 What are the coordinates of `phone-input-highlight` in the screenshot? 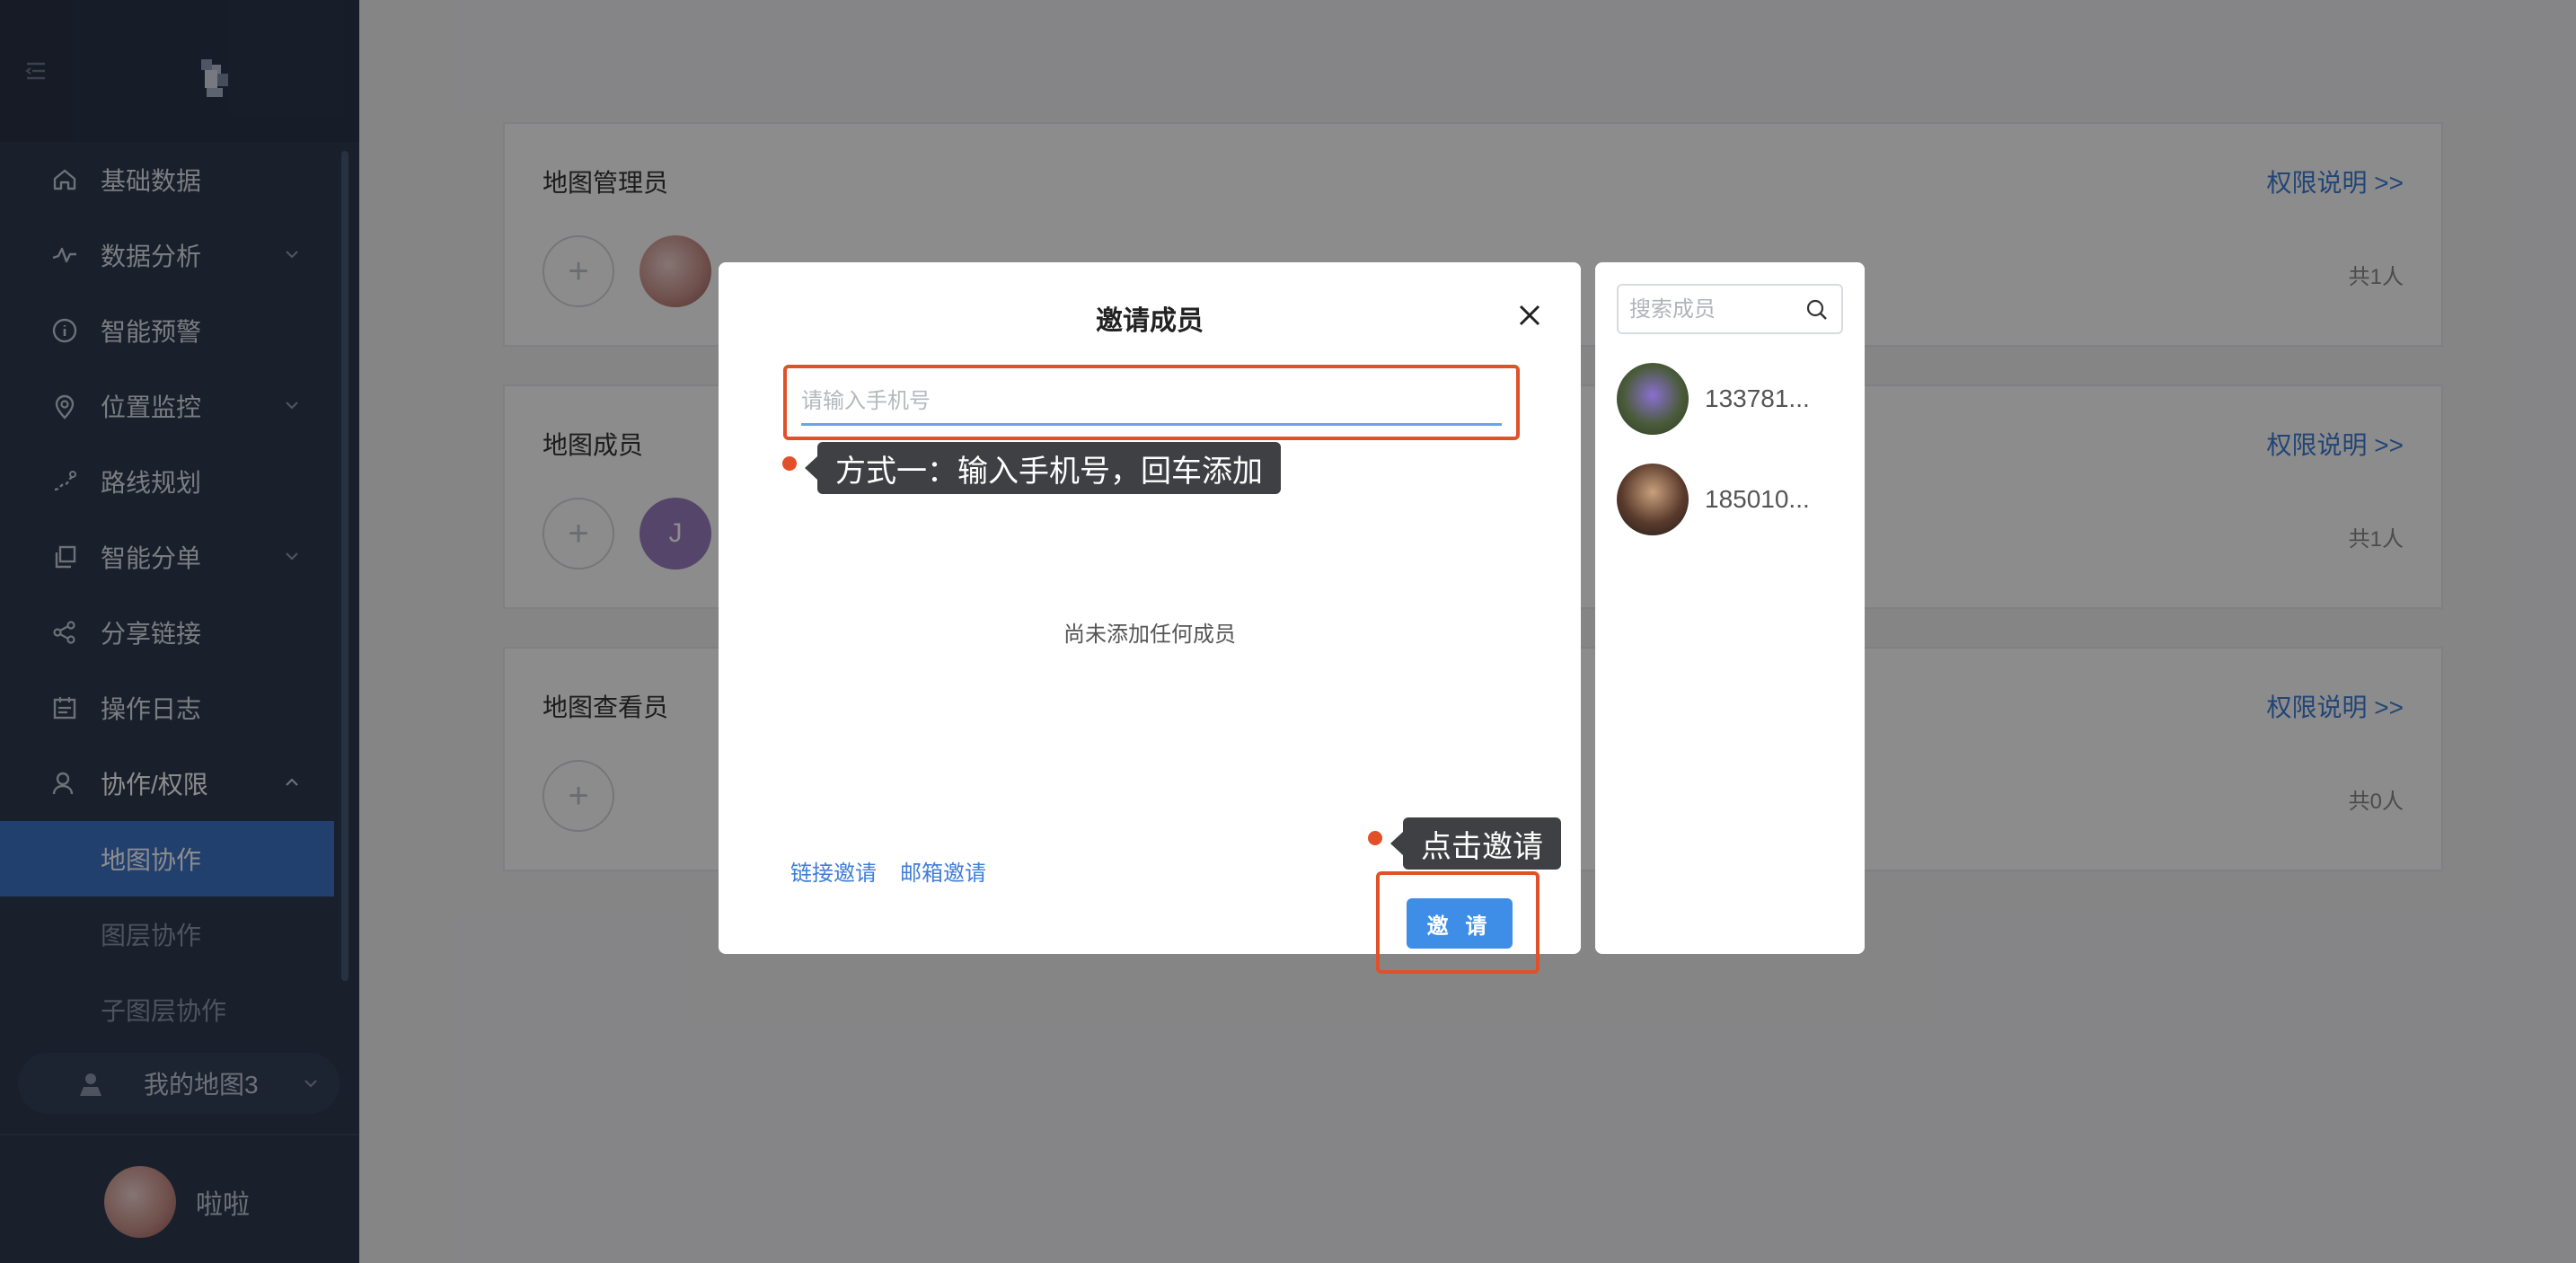 It's located at (1151, 402).